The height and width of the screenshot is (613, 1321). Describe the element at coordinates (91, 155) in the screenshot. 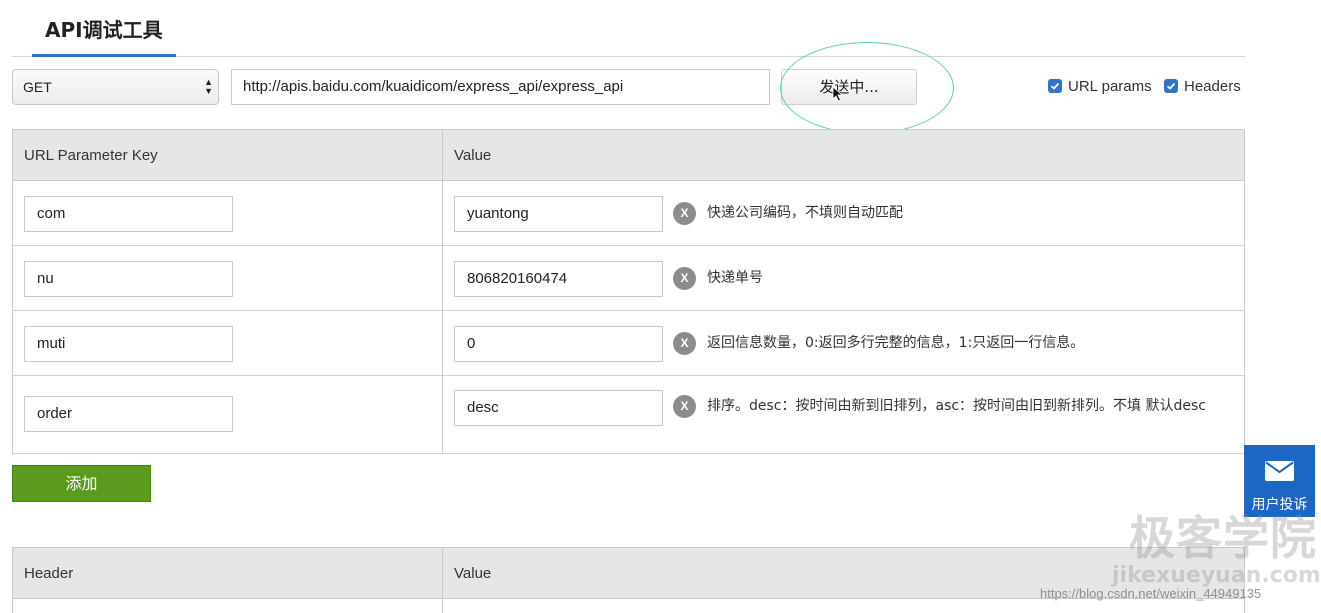

I see `key-column-header: URL Parameter Key` at that location.